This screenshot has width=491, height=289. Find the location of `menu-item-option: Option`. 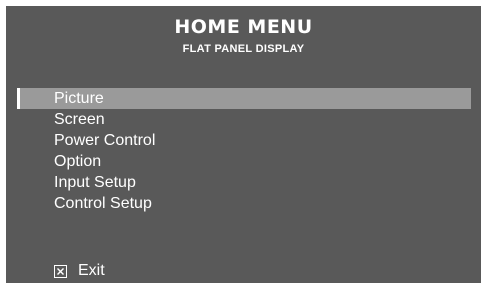

menu-item-option: Option is located at coordinates (244, 161).